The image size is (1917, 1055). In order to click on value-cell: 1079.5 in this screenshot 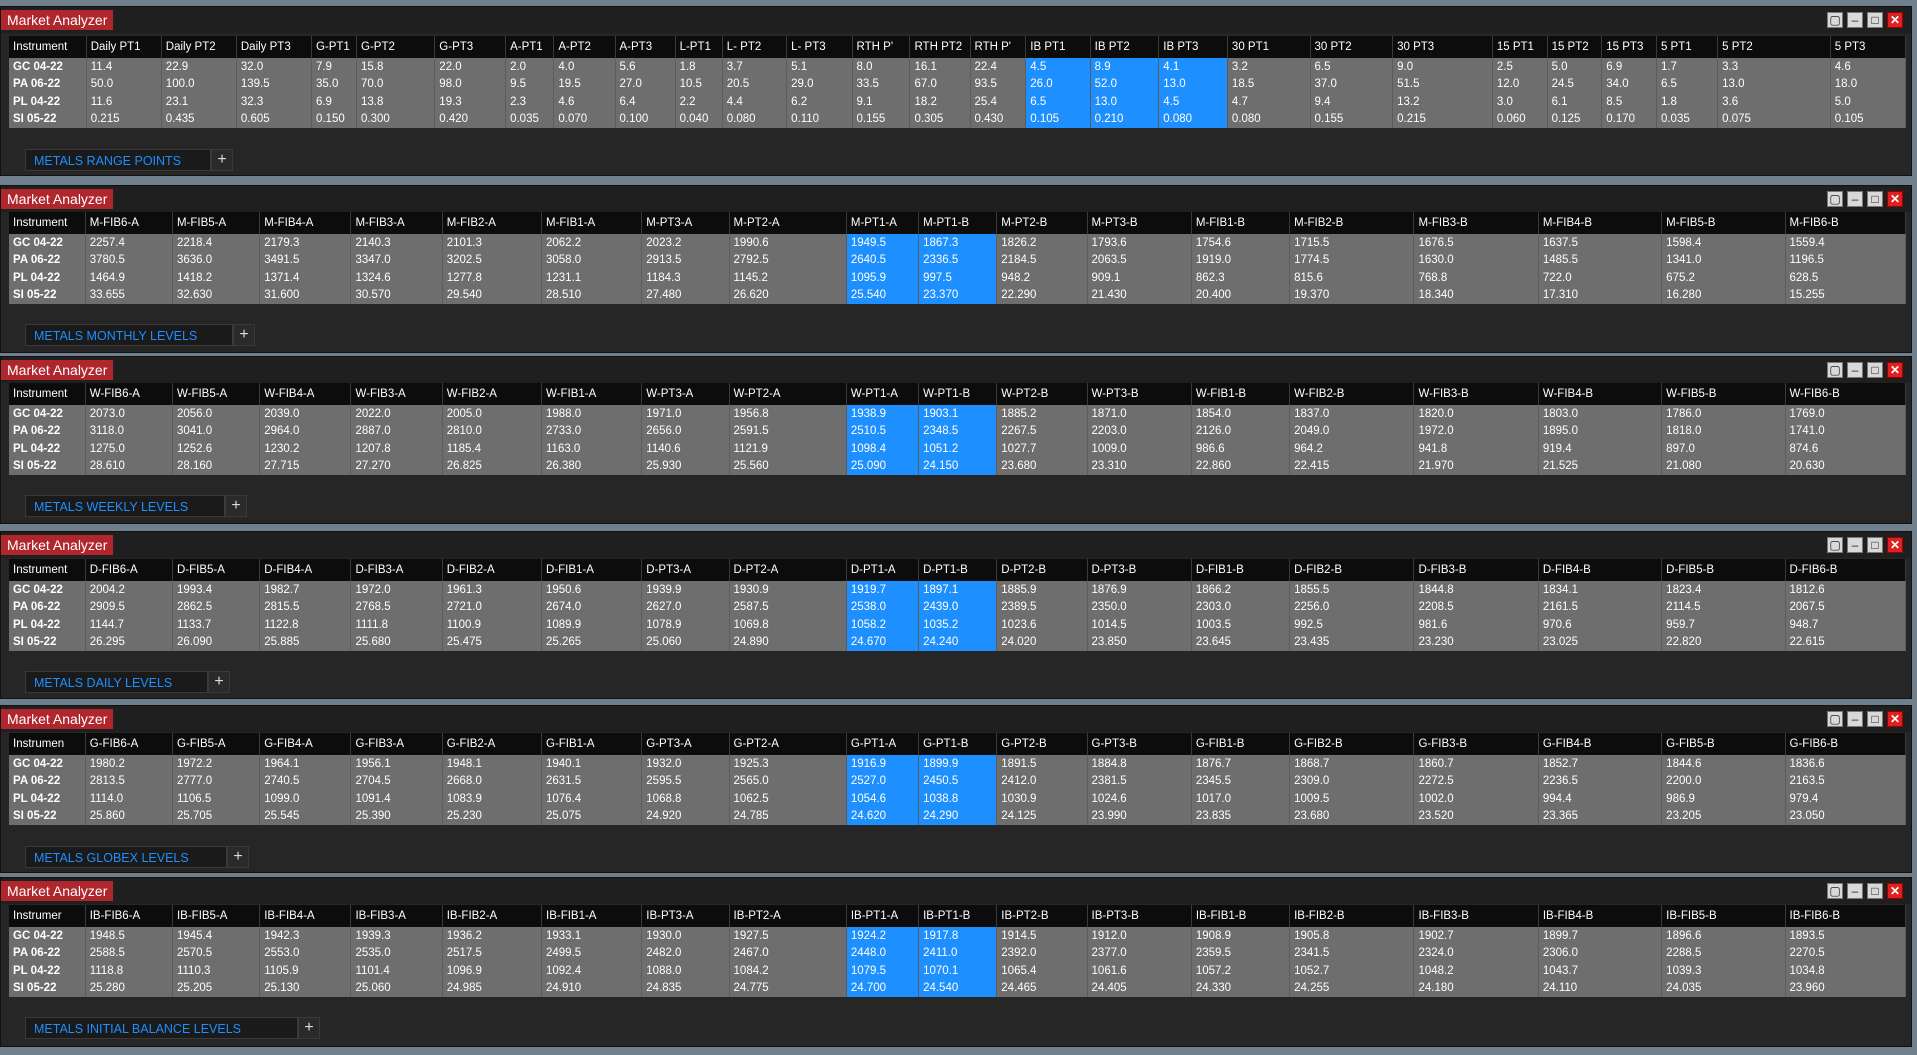, I will do `click(883, 971)`.